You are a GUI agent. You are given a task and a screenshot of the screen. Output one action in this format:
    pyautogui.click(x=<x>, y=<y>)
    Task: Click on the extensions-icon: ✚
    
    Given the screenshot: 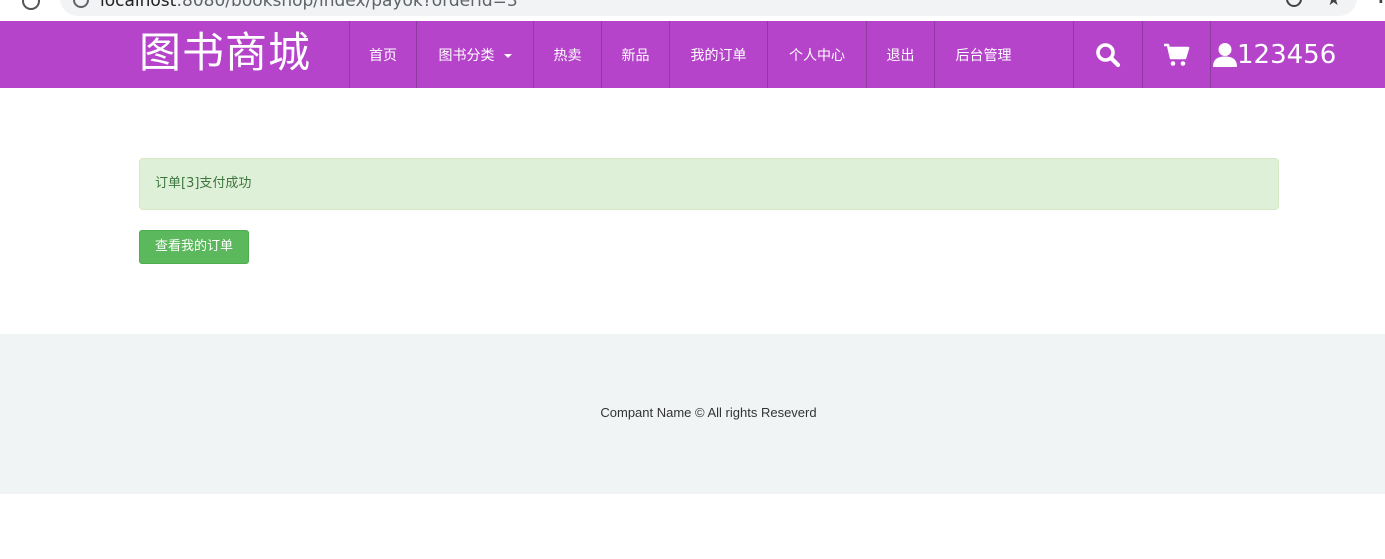 What is the action you would take?
    pyautogui.click(x=1380, y=3)
    